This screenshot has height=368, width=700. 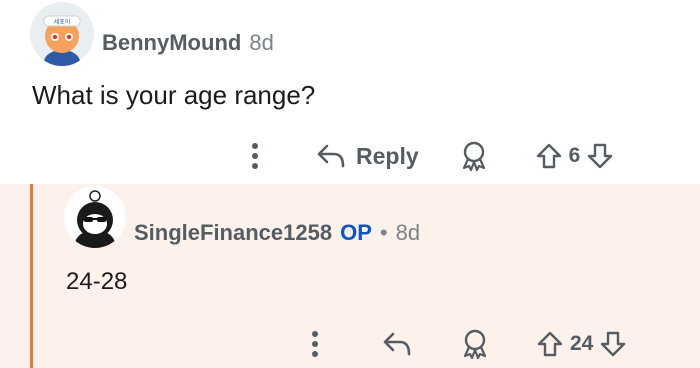 I want to click on comment-body: 24-28, so click(x=97, y=281).